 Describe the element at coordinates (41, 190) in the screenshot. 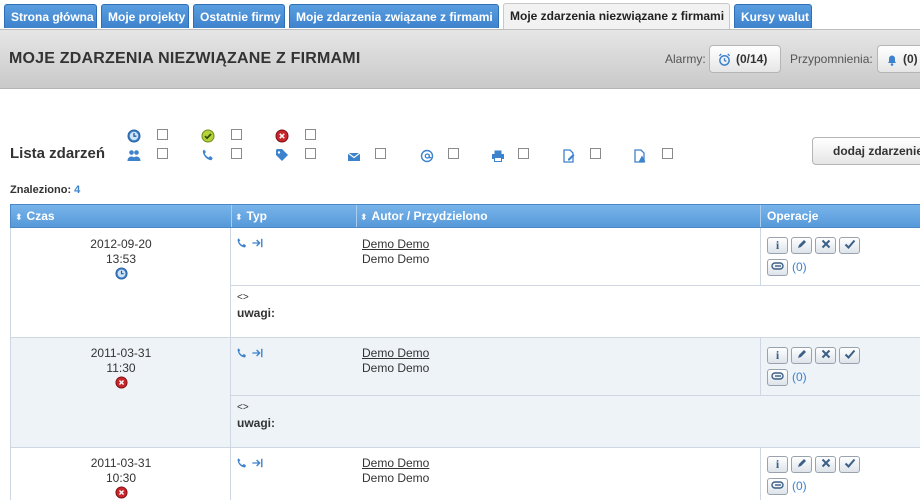

I see `found-label: Znaleziono:` at that location.